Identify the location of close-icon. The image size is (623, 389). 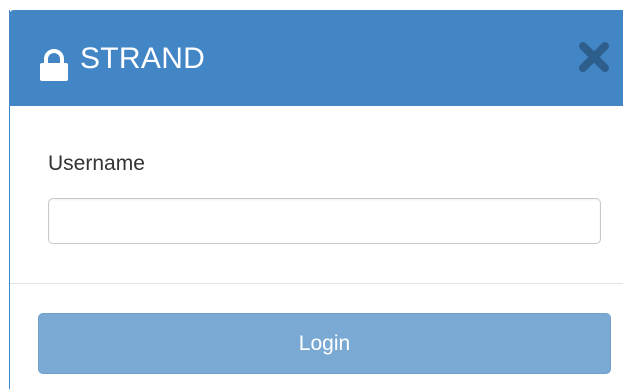
(594, 57).